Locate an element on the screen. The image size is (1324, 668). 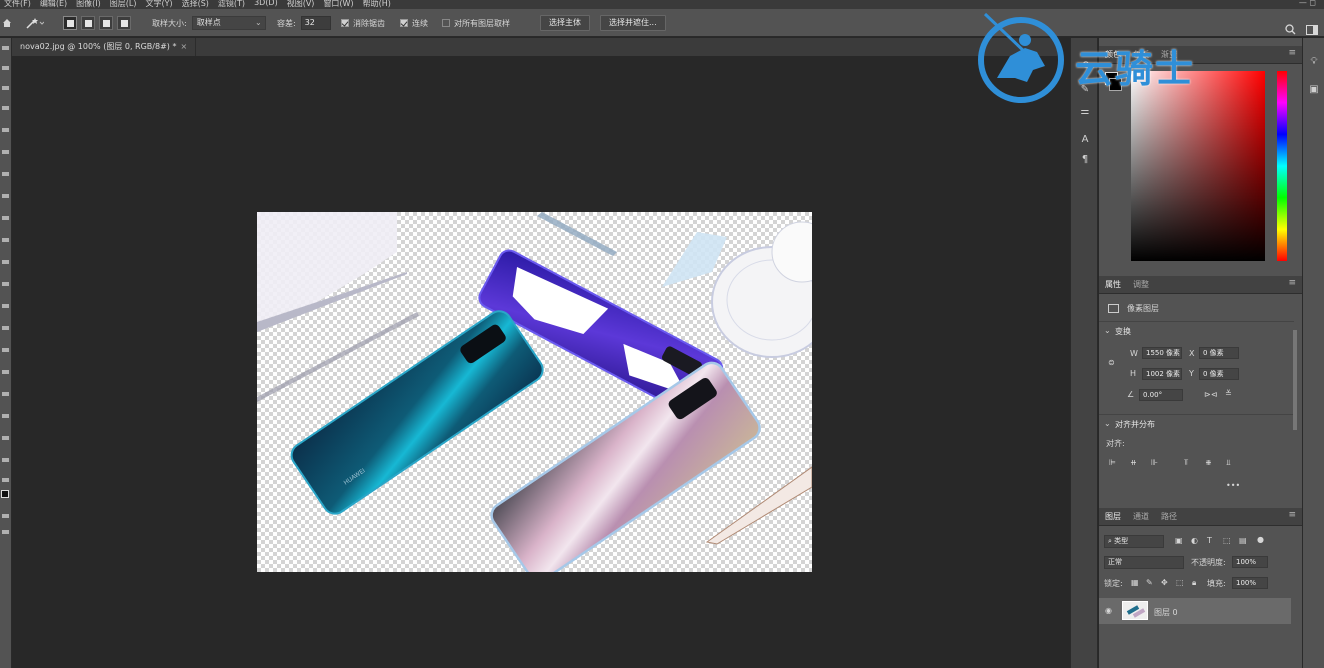
lock-position-icon: ✥ is located at coordinates (1164, 582).